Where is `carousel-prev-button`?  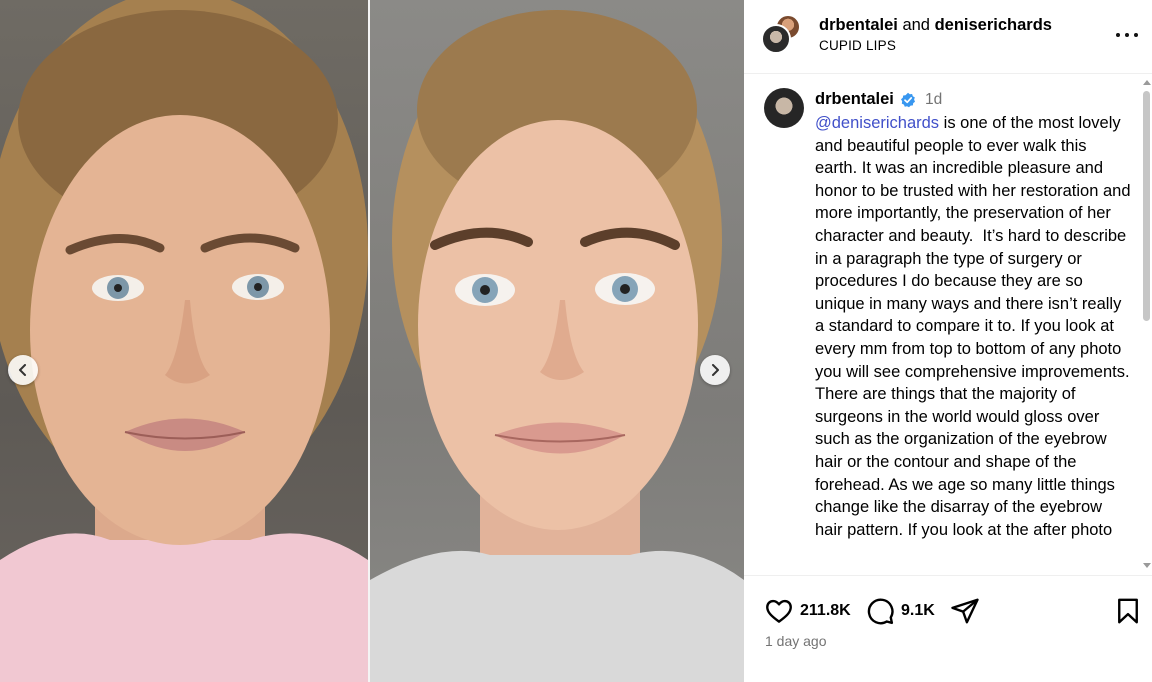 carousel-prev-button is located at coordinates (23, 370).